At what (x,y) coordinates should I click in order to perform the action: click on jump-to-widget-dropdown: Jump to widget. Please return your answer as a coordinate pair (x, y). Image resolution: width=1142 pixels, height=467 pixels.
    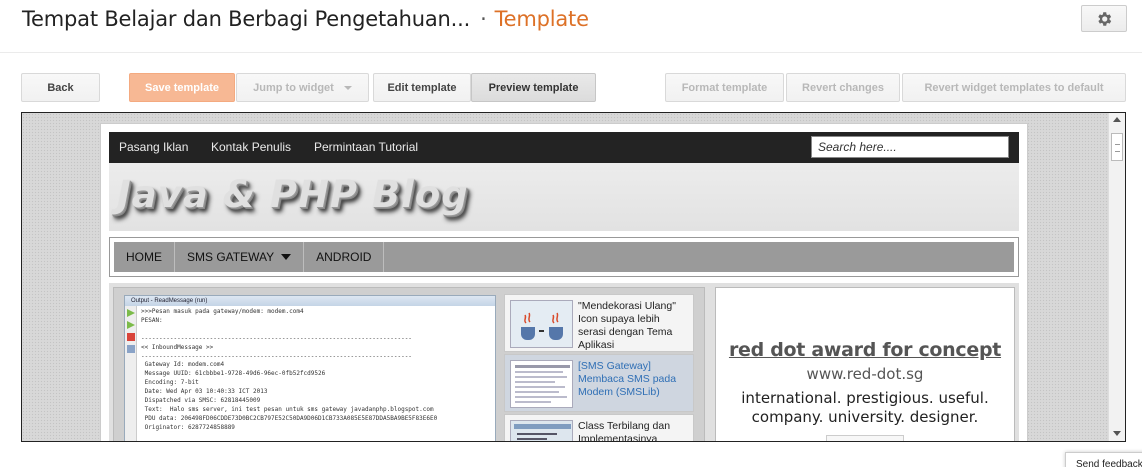
    Looking at the image, I should click on (302, 87).